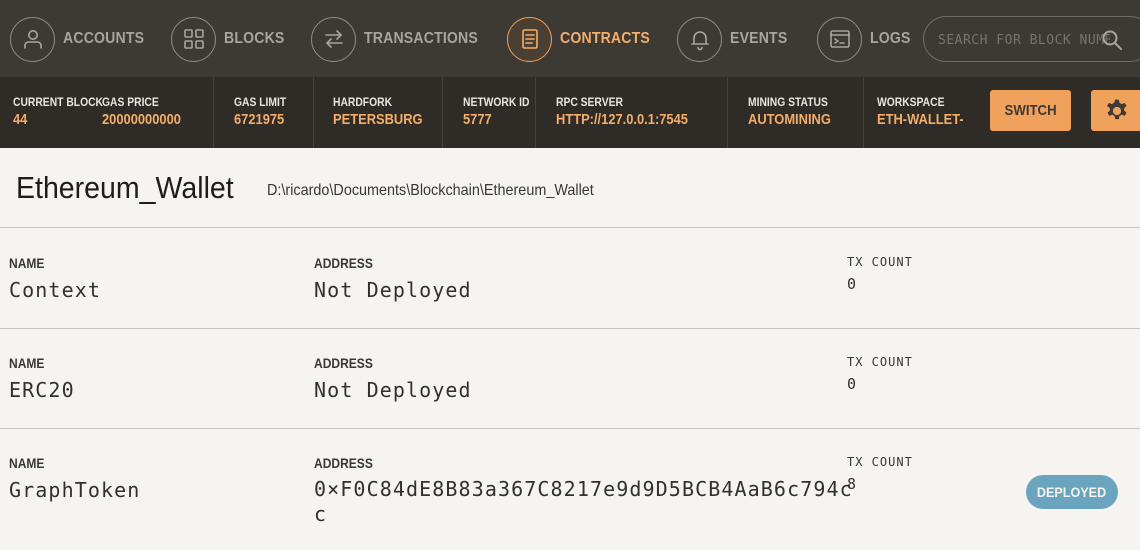  I want to click on terminal-icon, so click(839, 39).